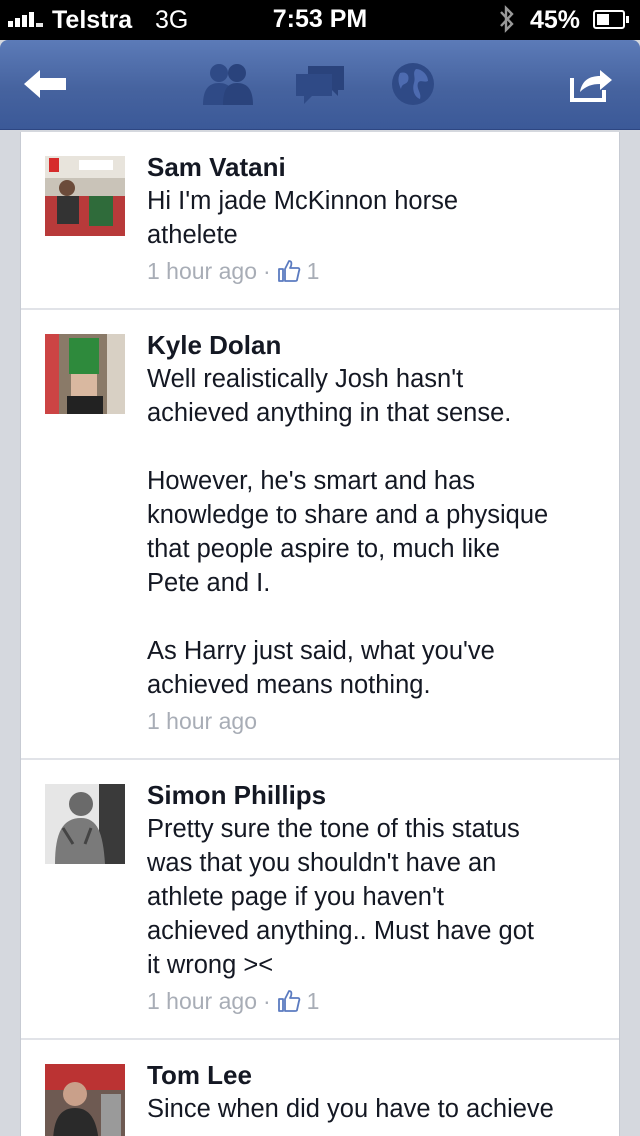 The width and height of the screenshot is (640, 1136). I want to click on comment-author: Kyle Dolan, so click(371, 345).